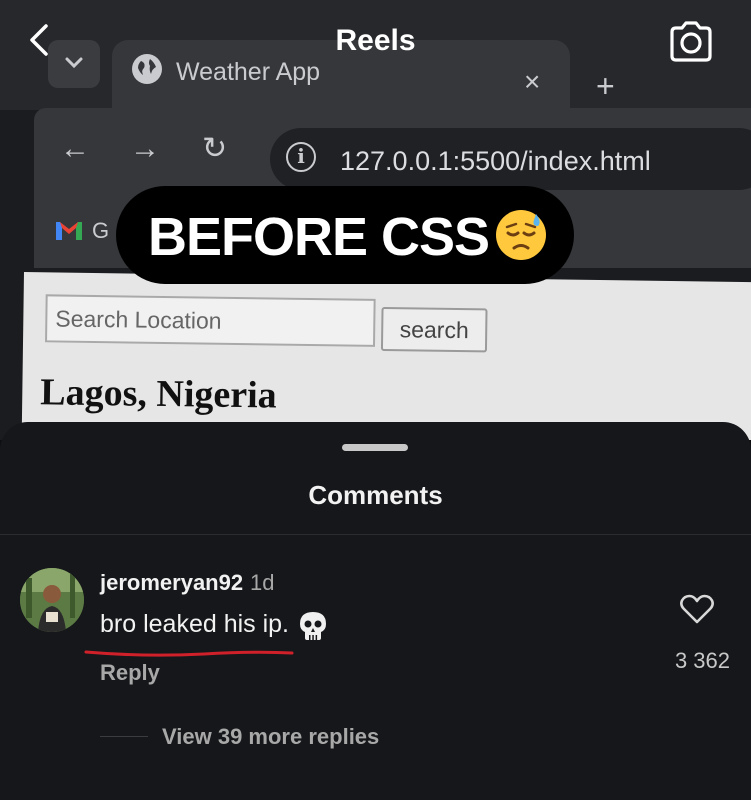 The width and height of the screenshot is (751, 800). I want to click on caption-text: BEFORE CSS, so click(319, 237).